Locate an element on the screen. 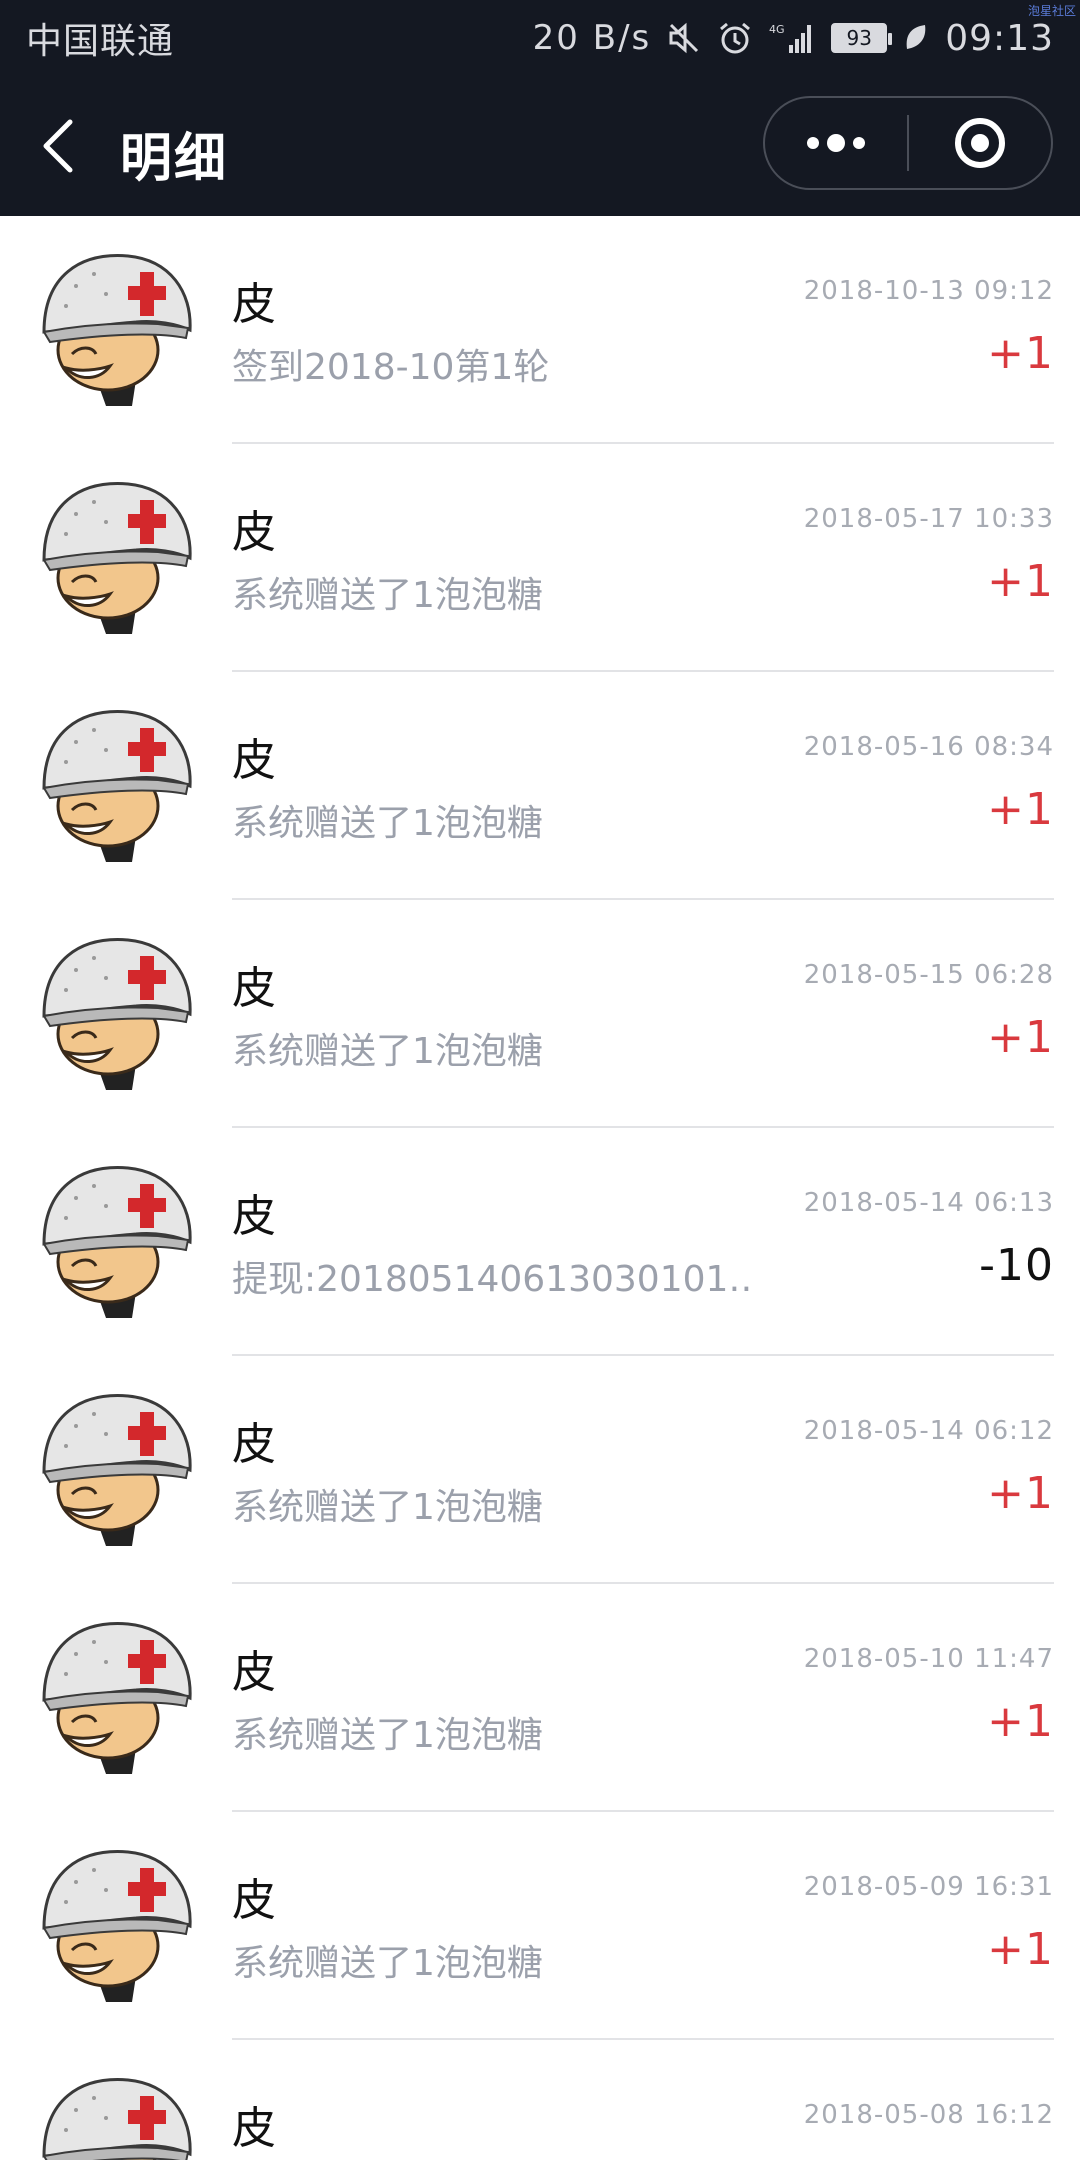 The height and width of the screenshot is (2160, 1080). list-item: 皮 系统赠送了1泡泡糖 2018-05-15 06:28 +1 is located at coordinates (540, 1014).